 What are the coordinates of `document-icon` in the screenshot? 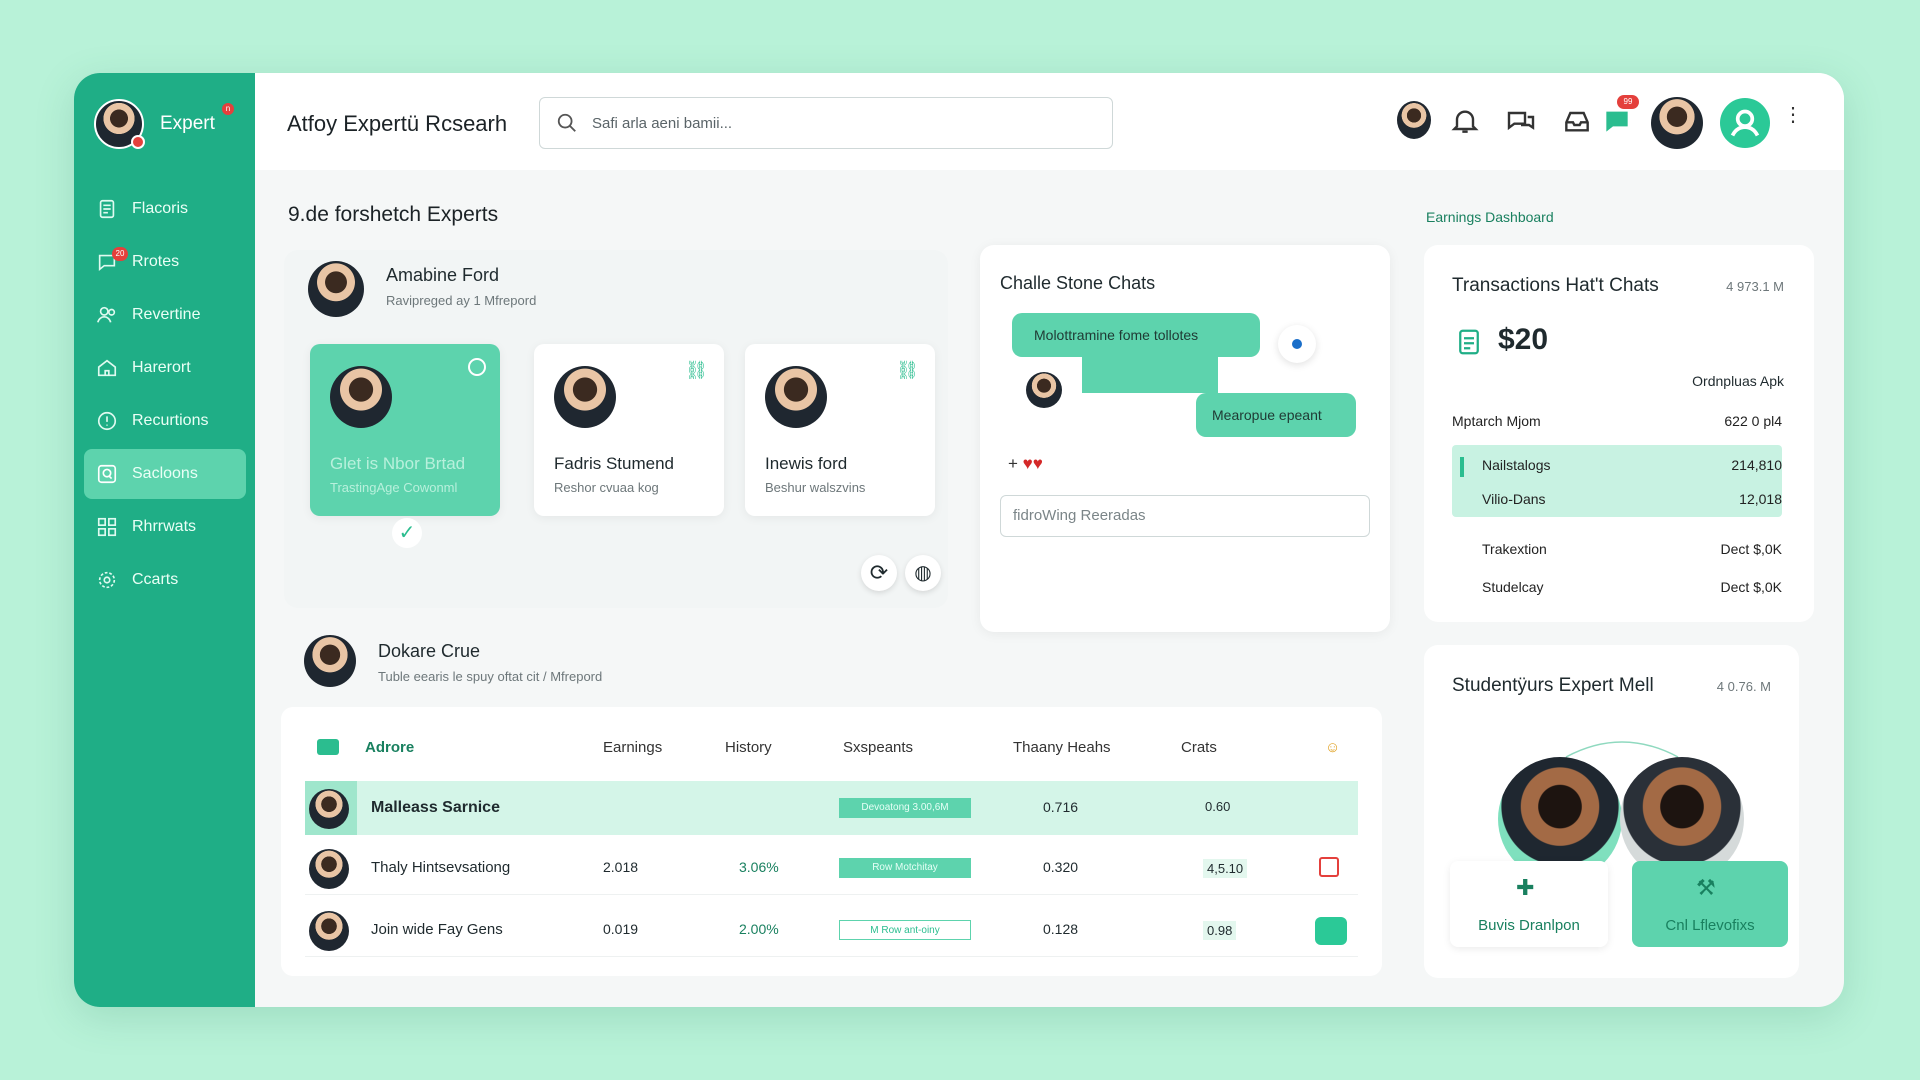 It's located at (107, 209).